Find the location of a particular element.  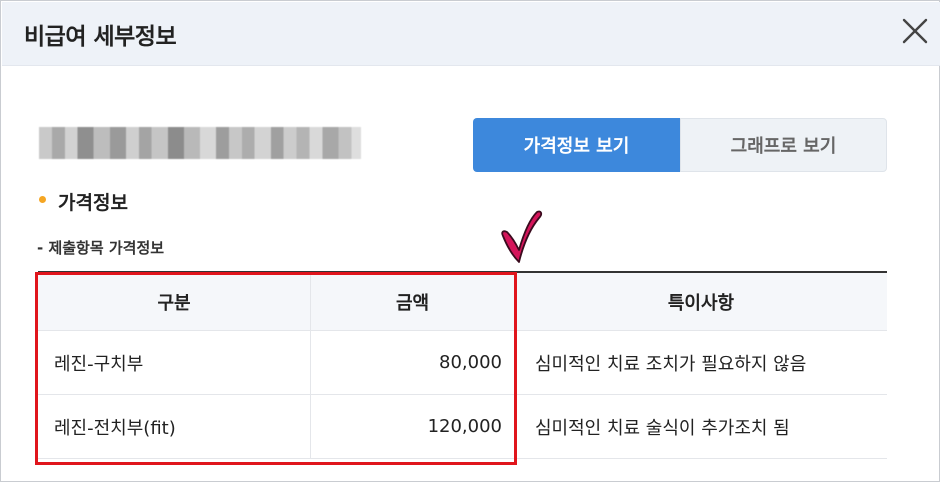

header-remarks: 특이사항 is located at coordinates (701, 303).